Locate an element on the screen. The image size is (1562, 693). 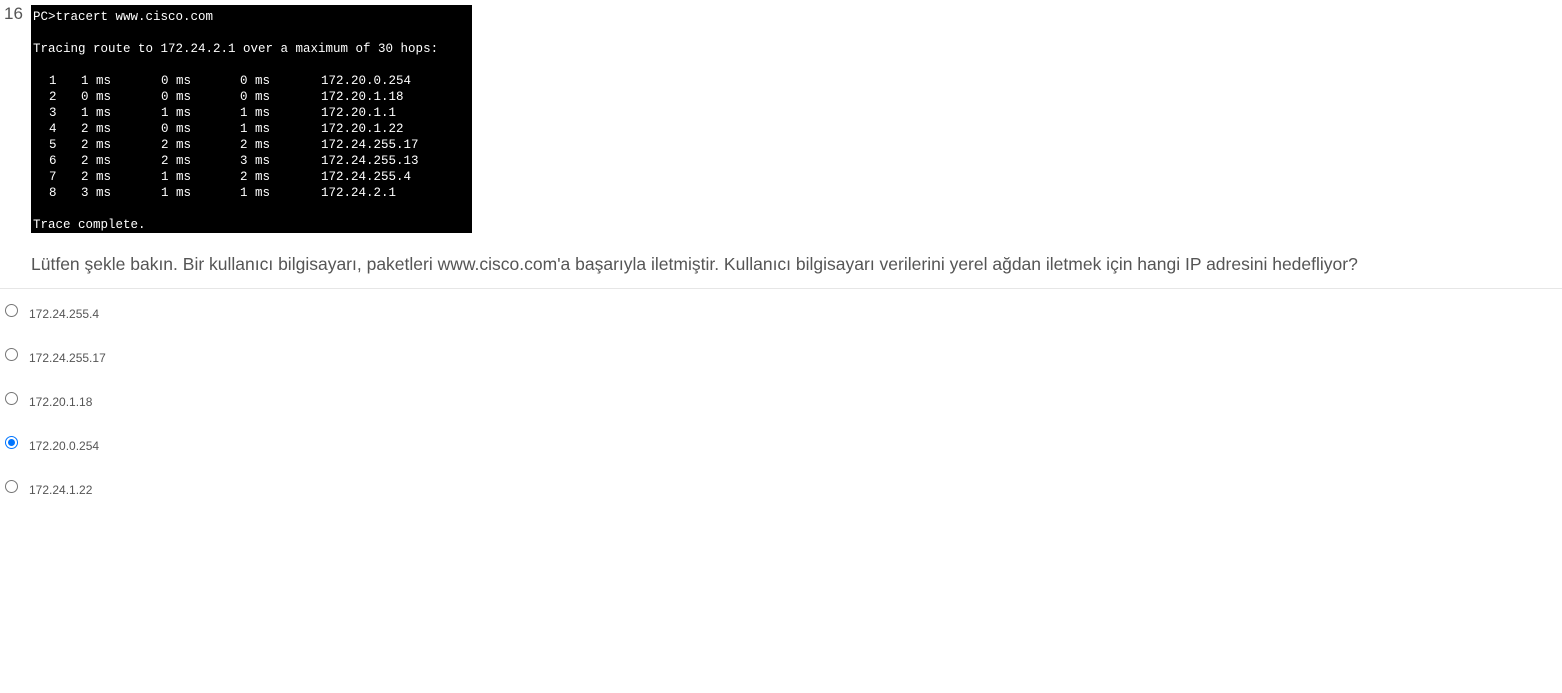
hop-number: 2 is located at coordinates (53, 97).